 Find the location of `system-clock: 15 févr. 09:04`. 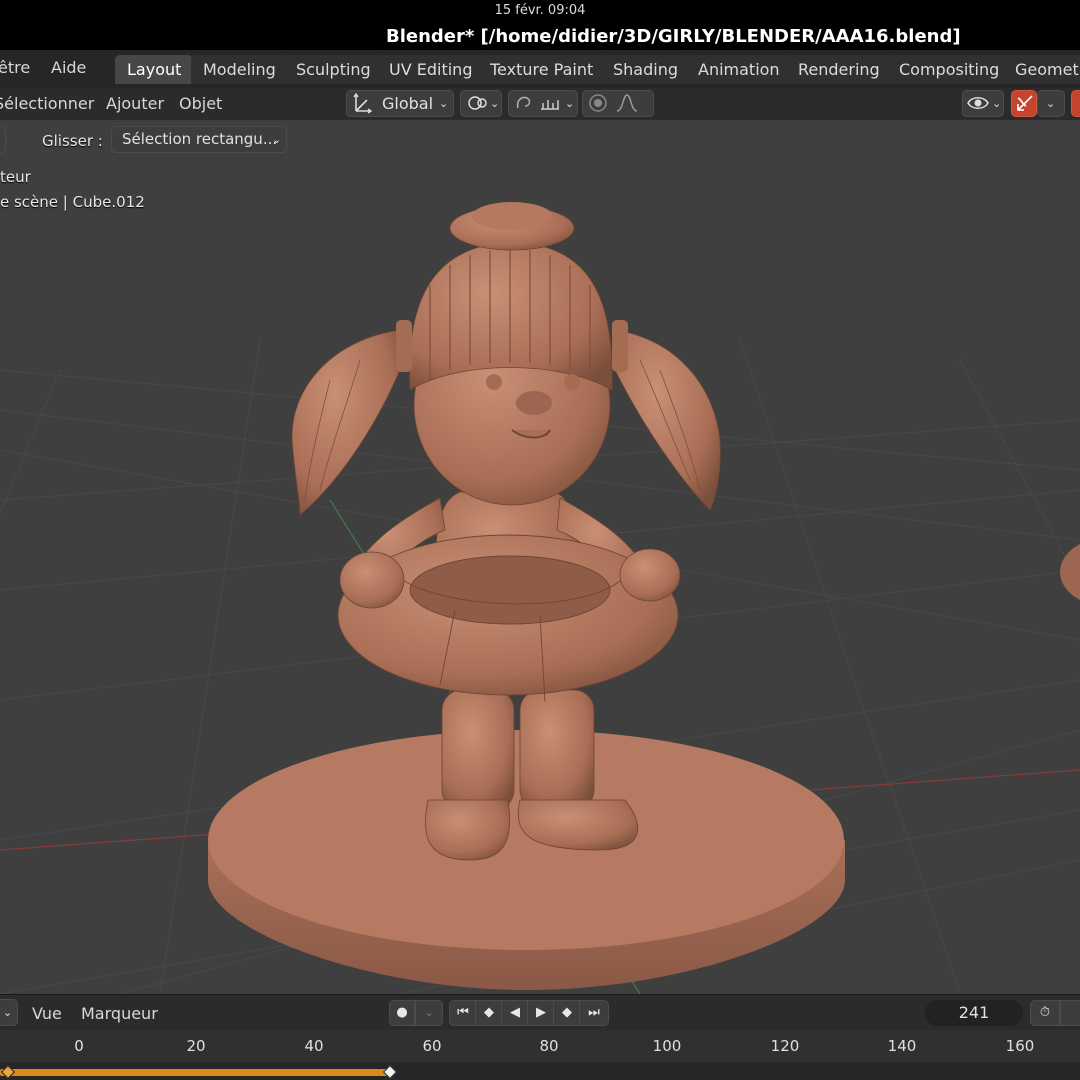

system-clock: 15 févr. 09:04 is located at coordinates (540, 10).